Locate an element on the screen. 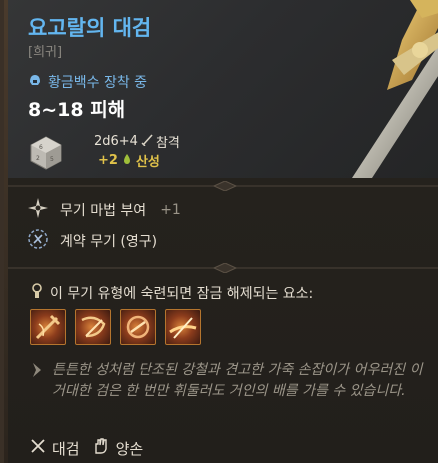  handedness: 양손 is located at coordinates (118, 448).